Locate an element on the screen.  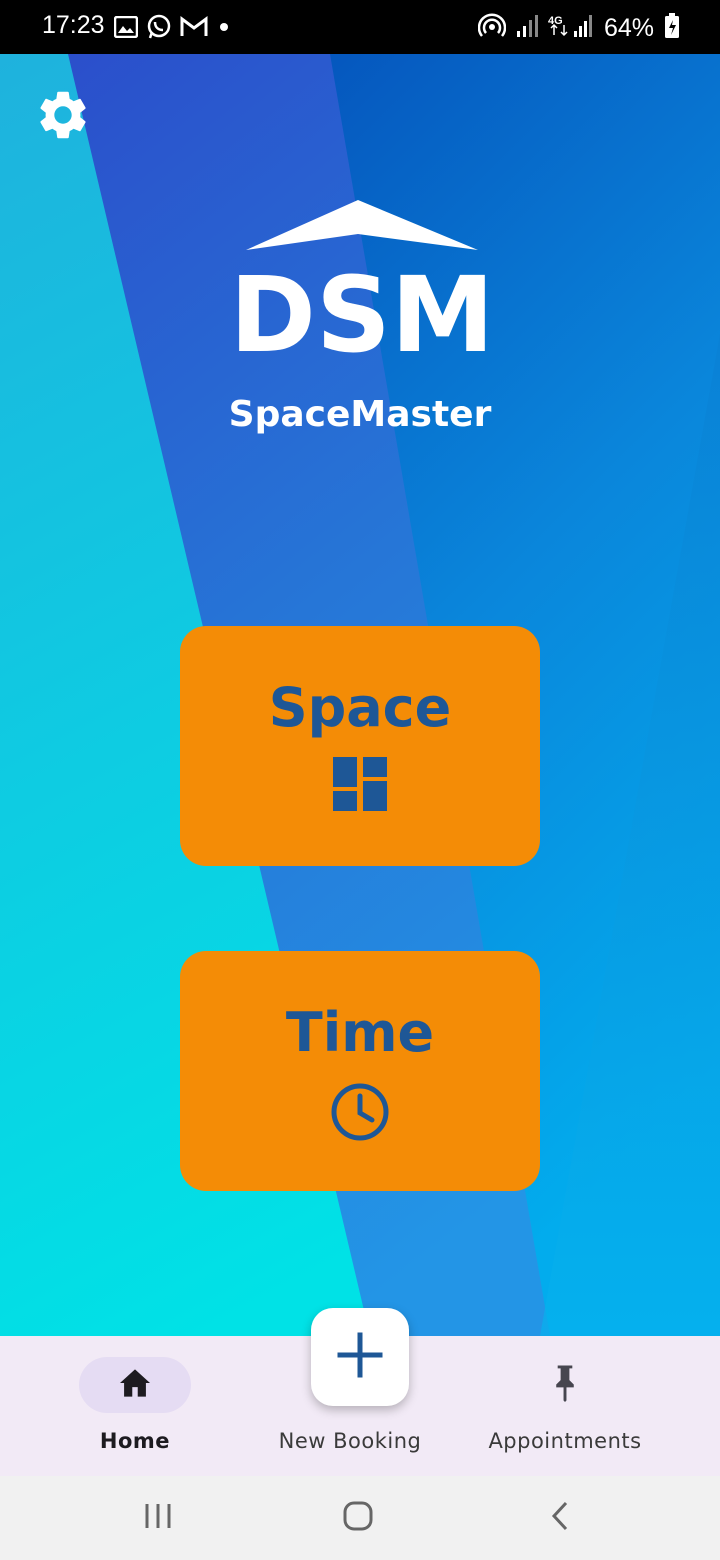
nav-home: Home is located at coordinates (135, 1406).